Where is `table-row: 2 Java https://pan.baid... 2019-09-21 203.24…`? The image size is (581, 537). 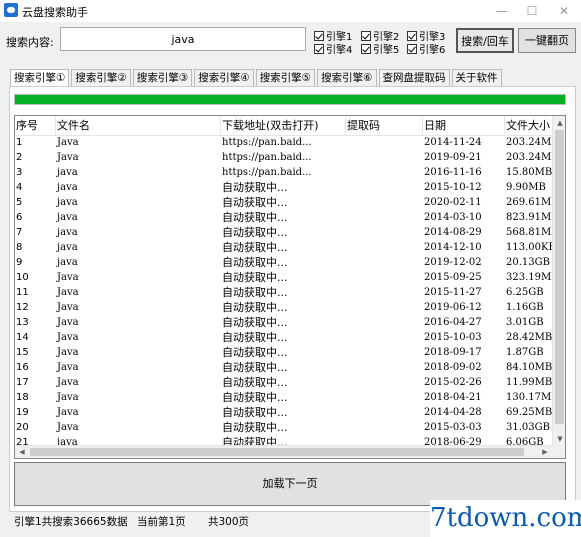
table-row: 2 Java https://pan.baid... 2019-09-21 203.24… is located at coordinates (284, 157).